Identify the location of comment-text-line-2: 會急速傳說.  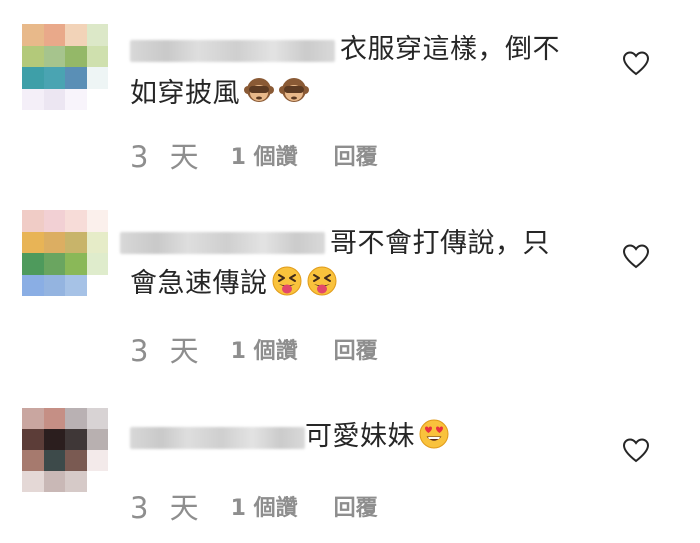
(234, 284).